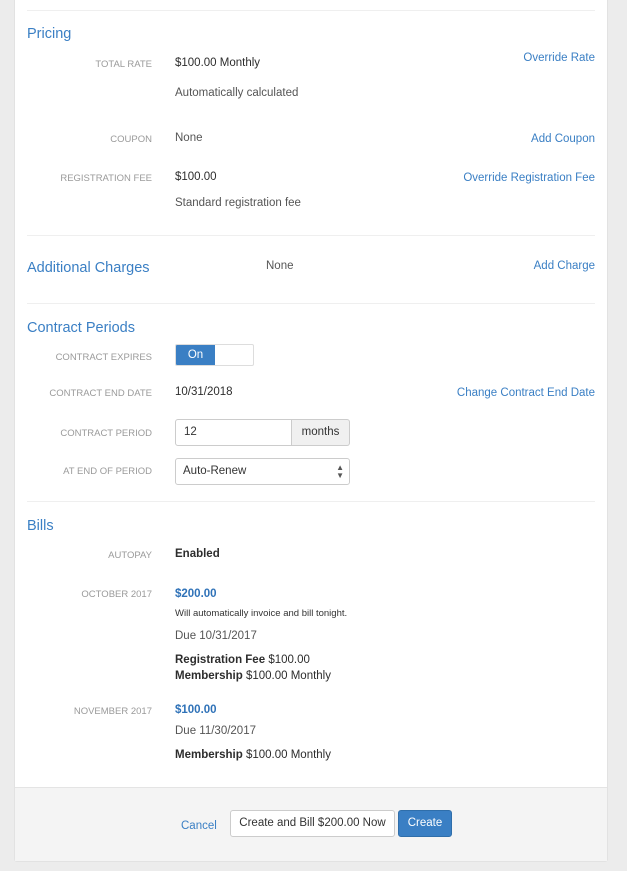  Describe the element at coordinates (49, 34) in the screenshot. I see `pricing-title: Pricing` at that location.